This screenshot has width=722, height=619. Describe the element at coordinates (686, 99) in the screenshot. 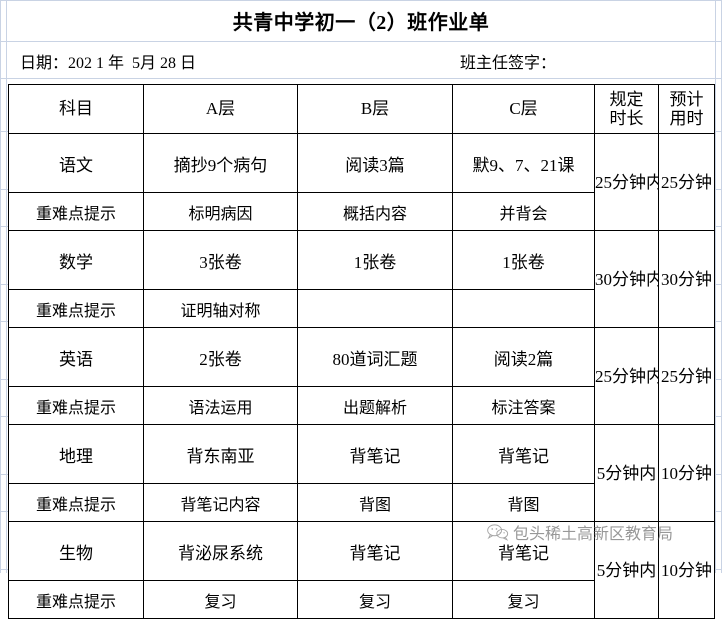

I see `header-estimated-time-line1: 预计` at that location.